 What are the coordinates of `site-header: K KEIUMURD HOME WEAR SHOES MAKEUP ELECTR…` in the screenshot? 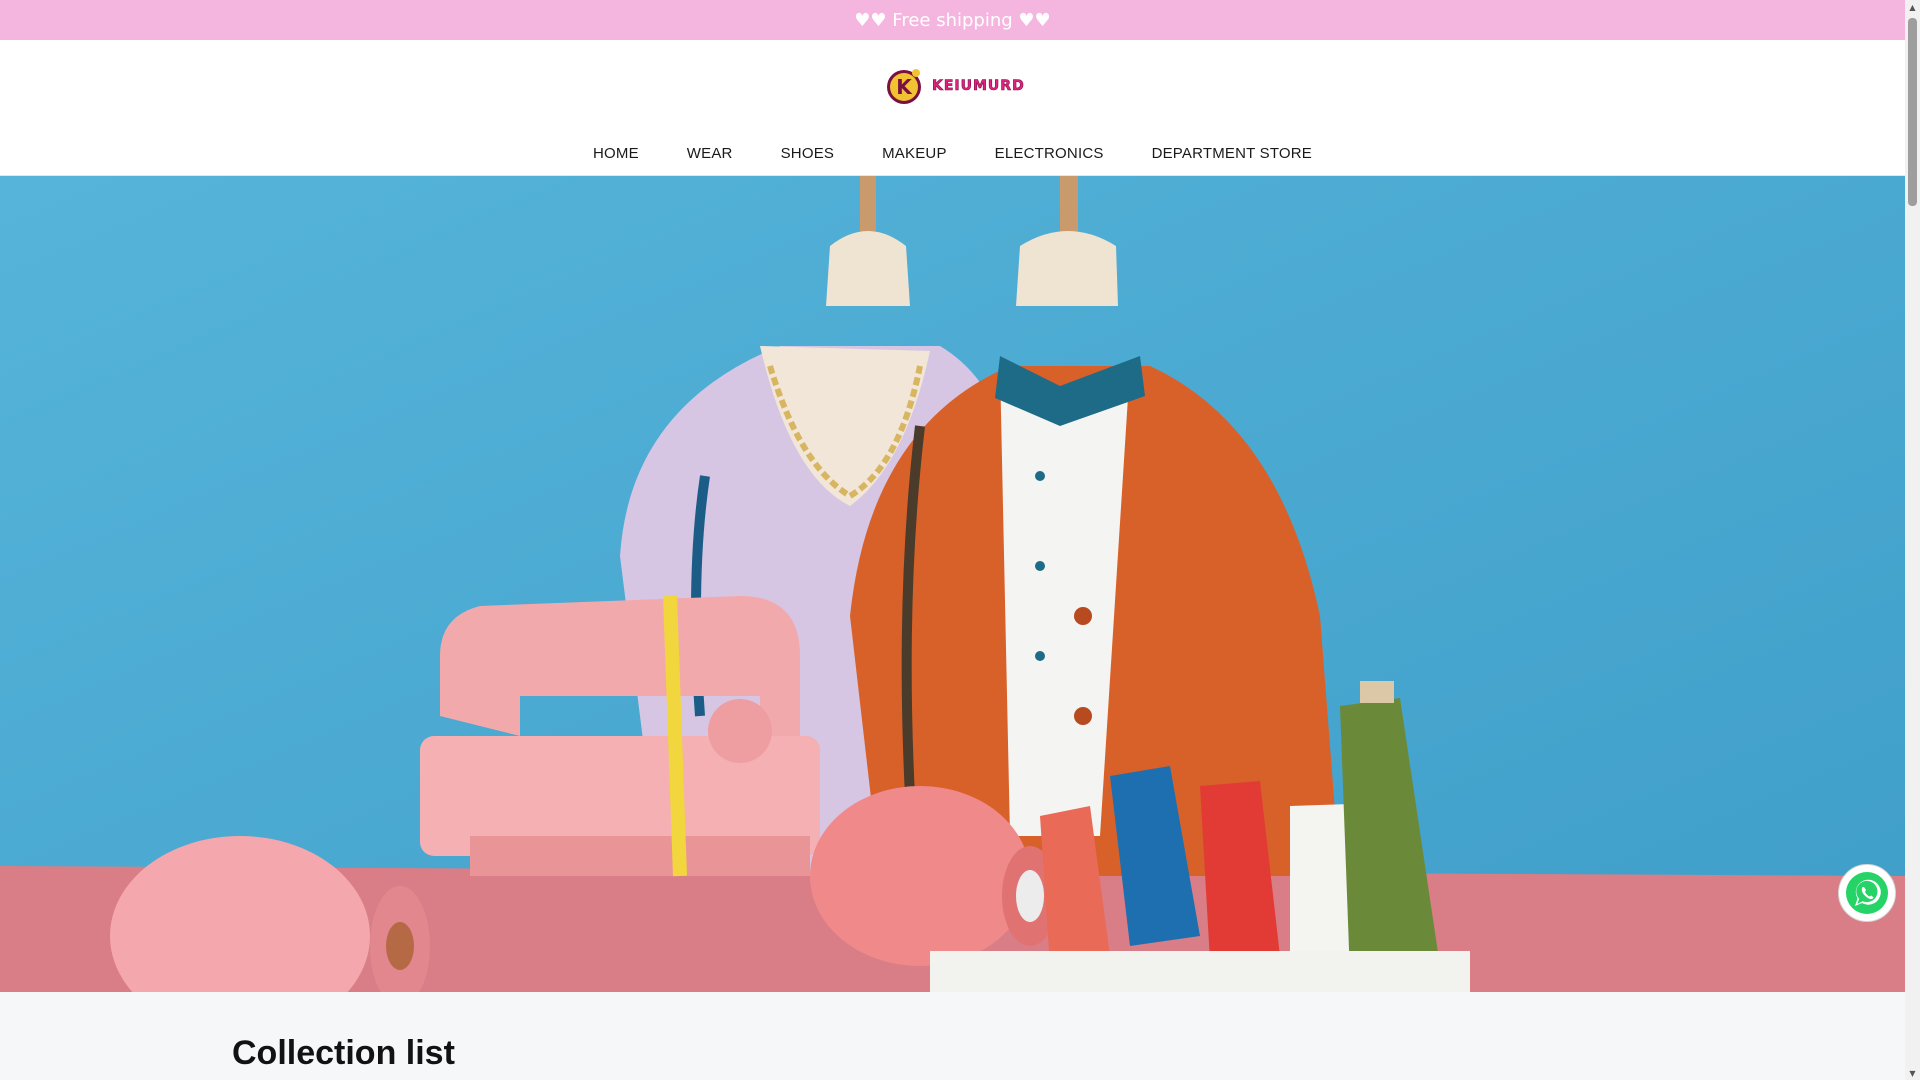 It's located at (952, 108).